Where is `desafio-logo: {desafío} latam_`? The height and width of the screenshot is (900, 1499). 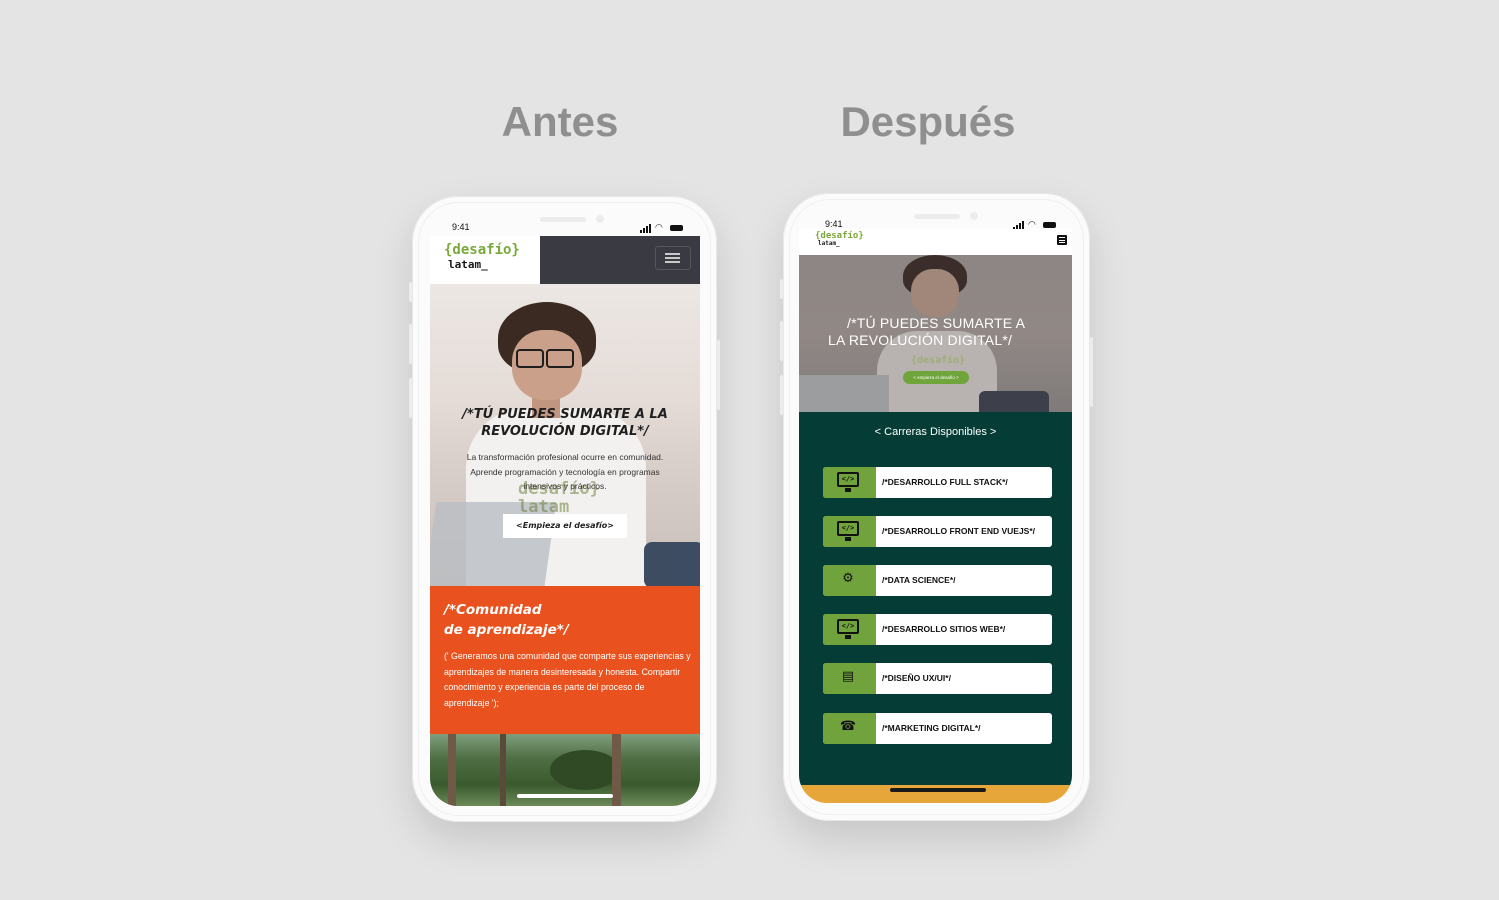 desafio-logo: {desafío} latam_ is located at coordinates (485, 260).